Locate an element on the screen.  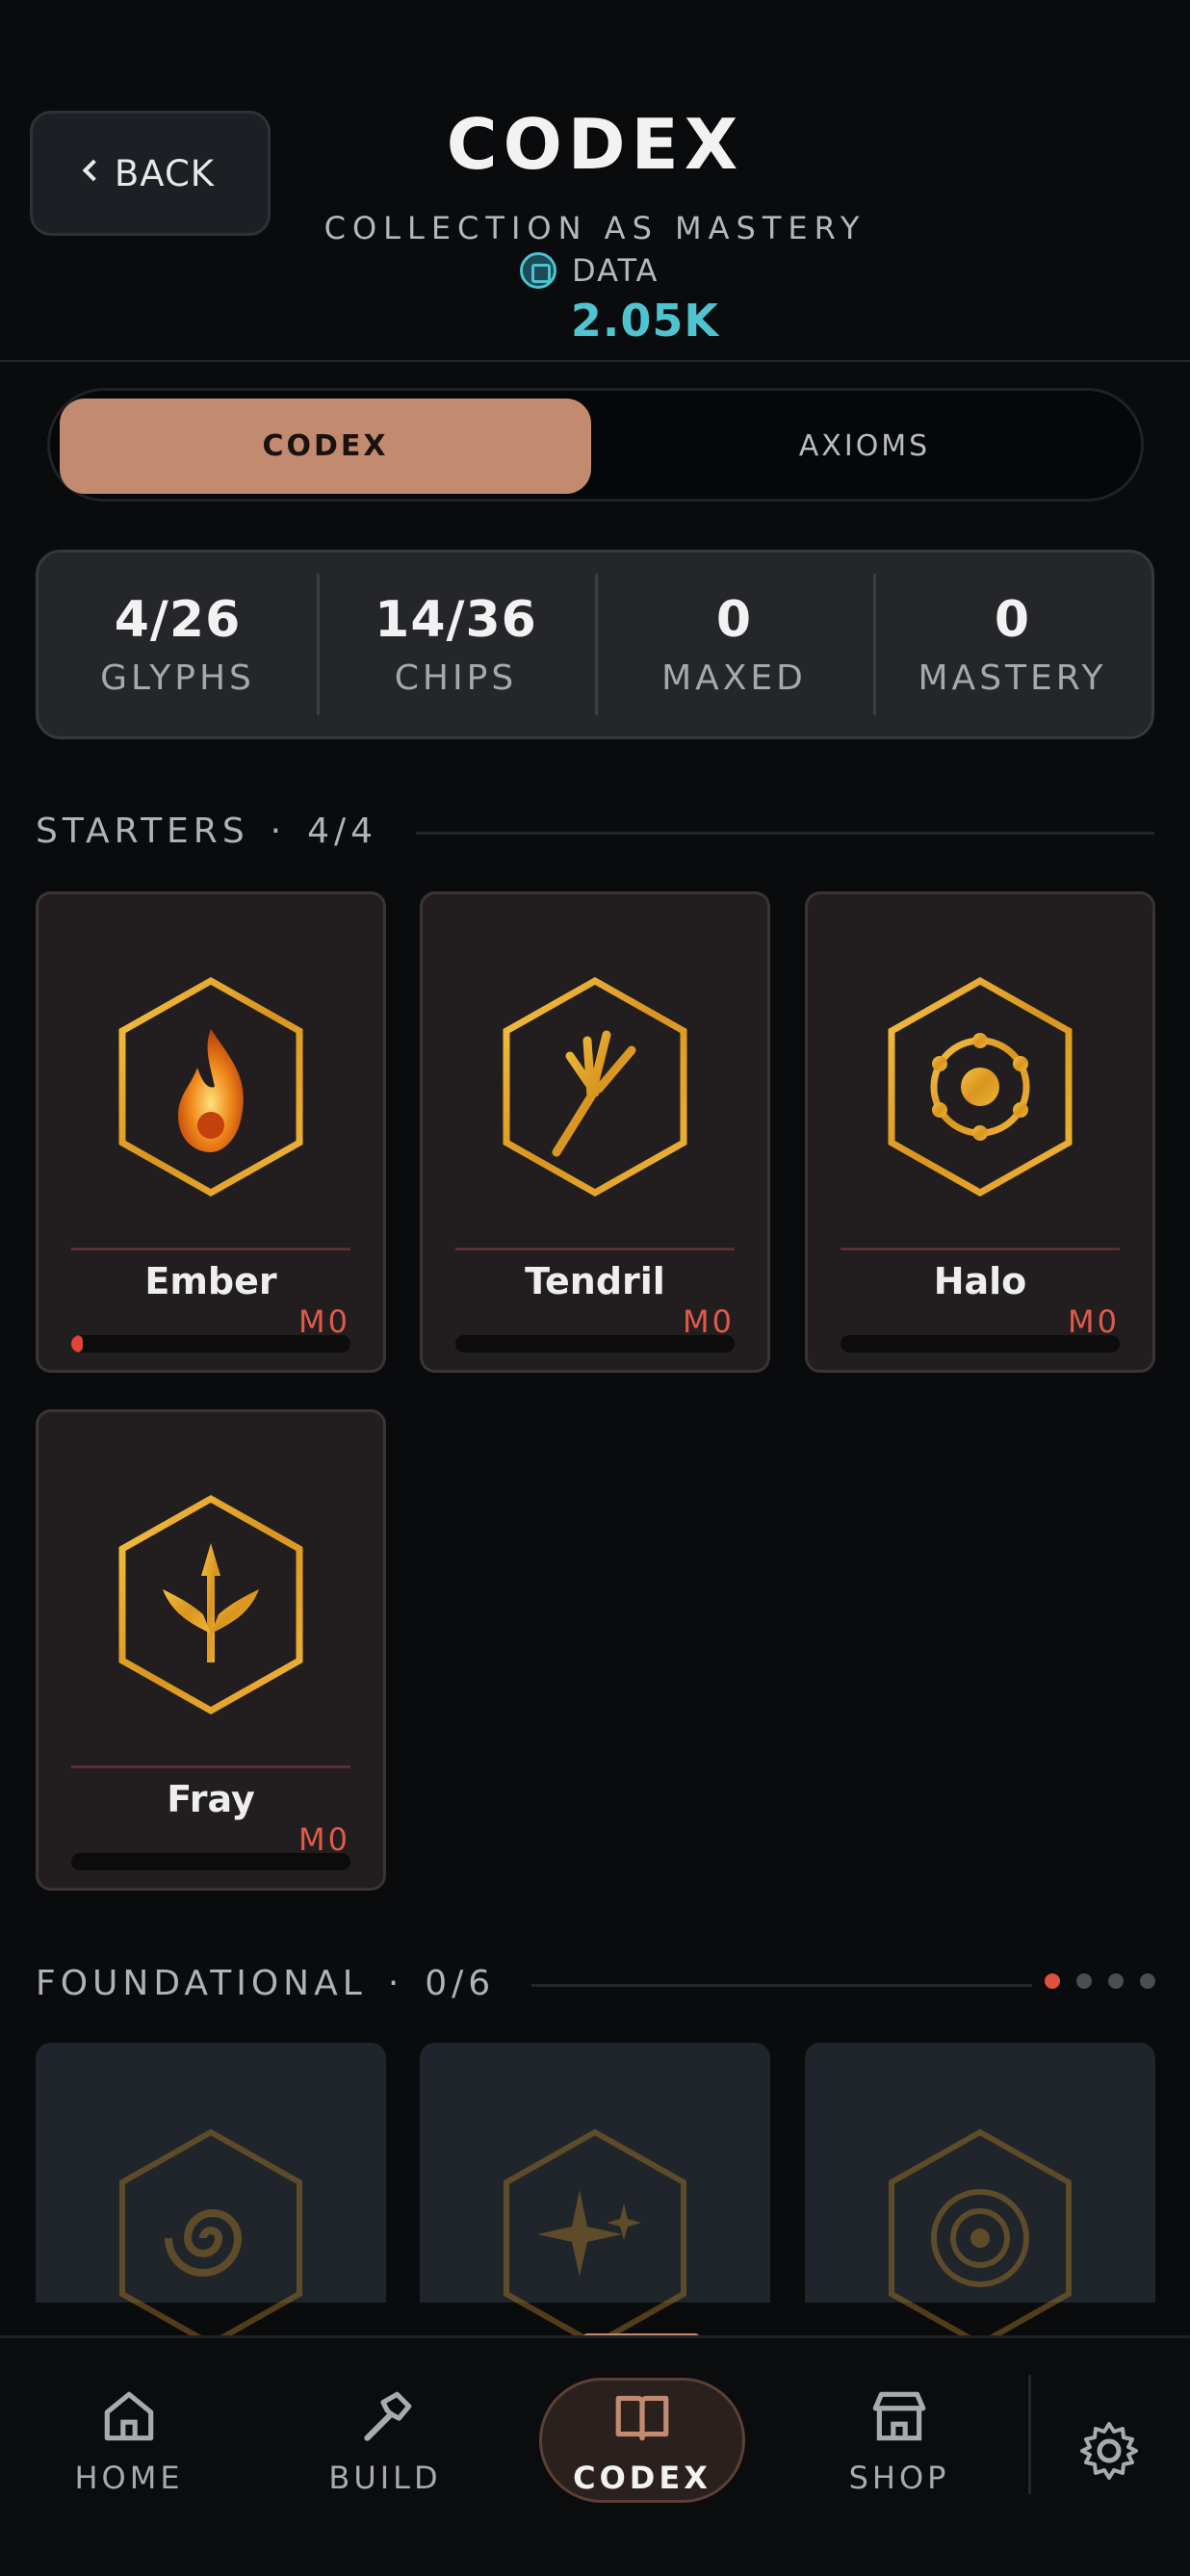
currency-value: 2.05K is located at coordinates (645, 321).